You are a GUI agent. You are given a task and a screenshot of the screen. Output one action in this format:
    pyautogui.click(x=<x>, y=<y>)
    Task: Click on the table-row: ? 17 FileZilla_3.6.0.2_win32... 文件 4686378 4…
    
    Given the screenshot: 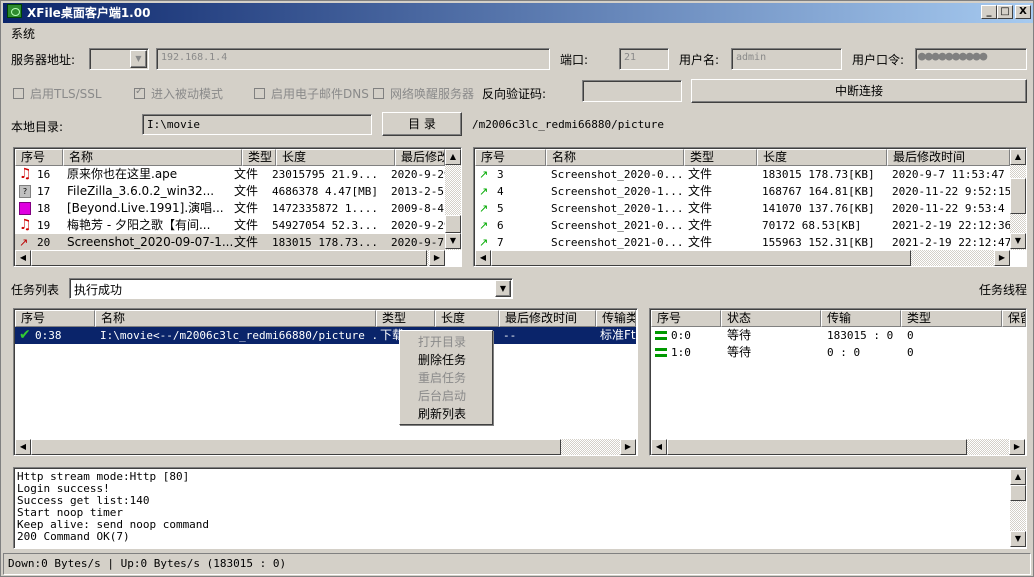 What is the action you would take?
    pyautogui.click(x=230, y=191)
    